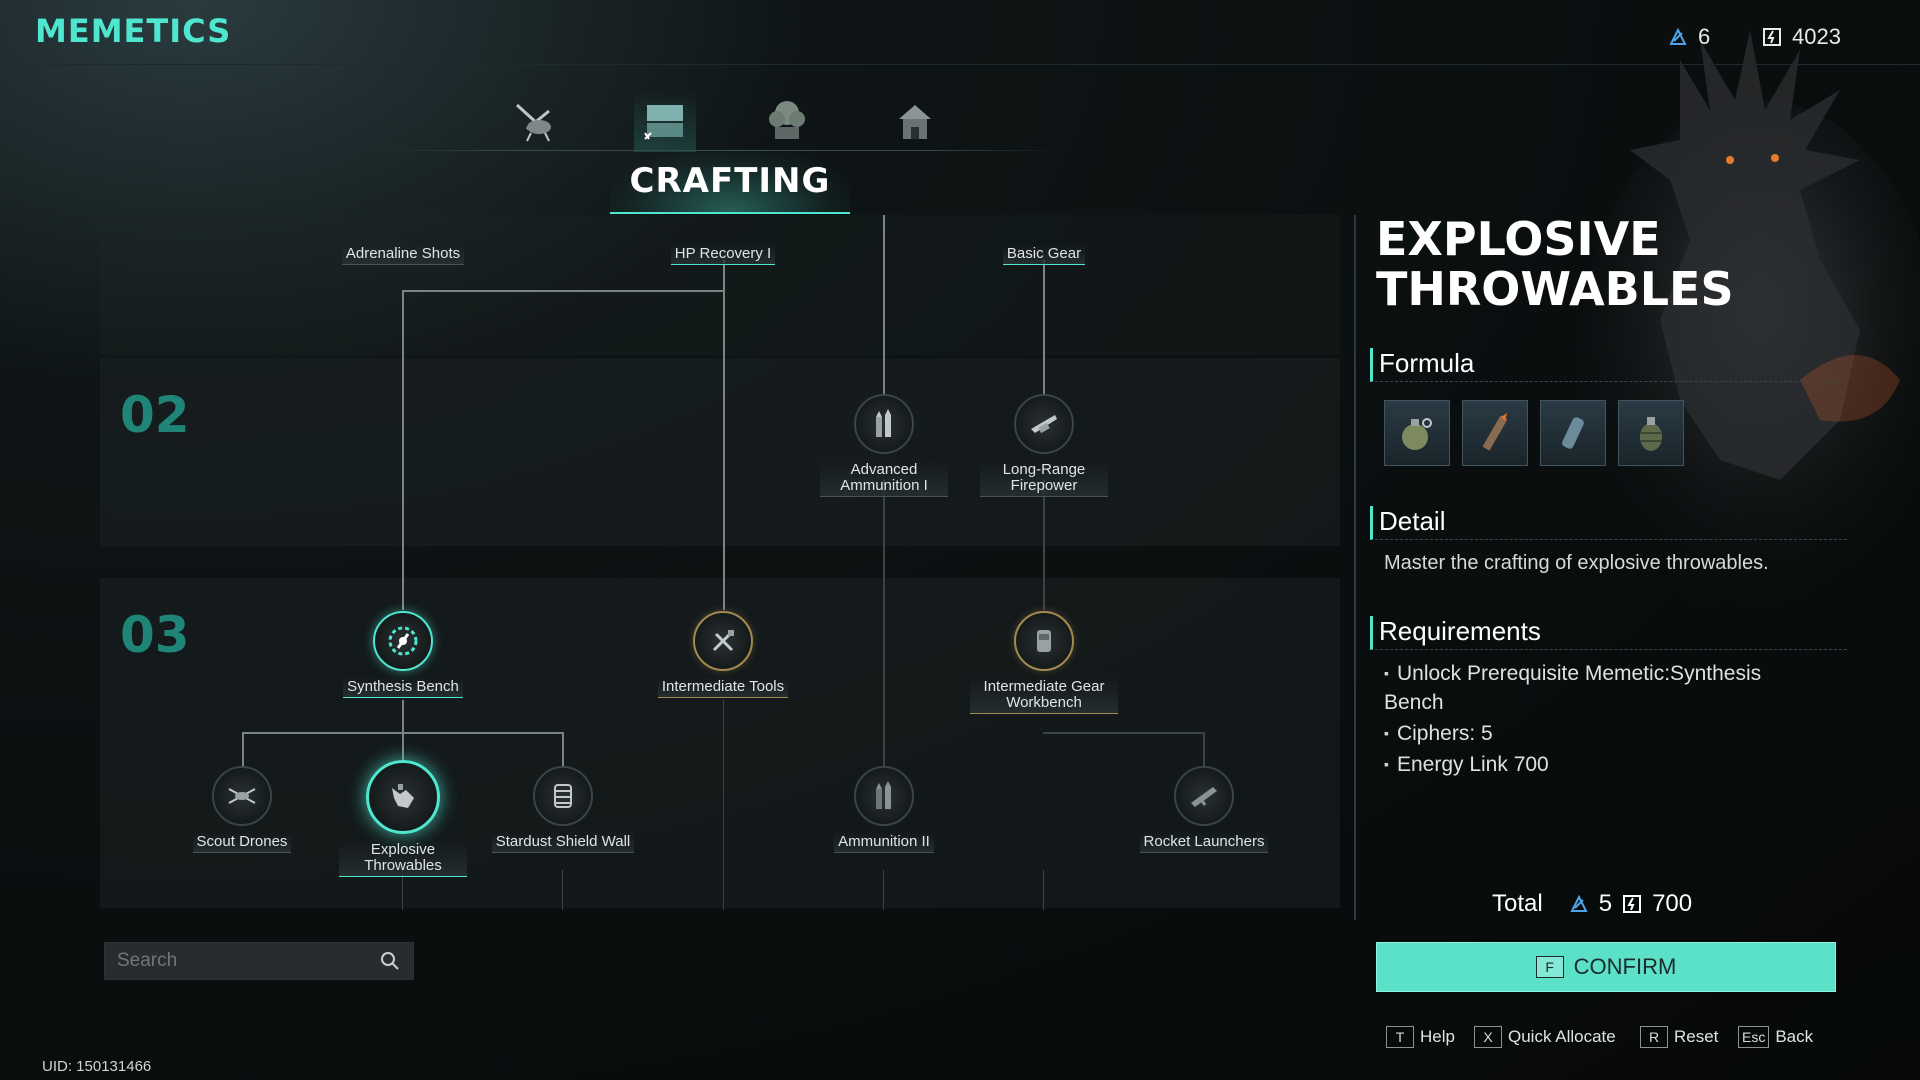  Describe the element at coordinates (720, 452) in the screenshot. I see `tier-2-panel: 02` at that location.